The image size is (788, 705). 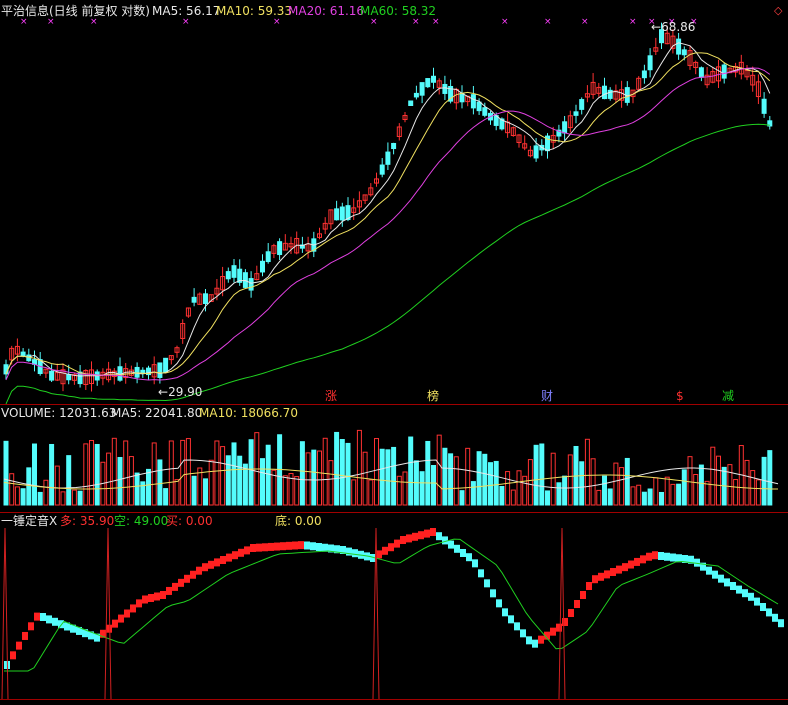 I want to click on indicator-mai-label: 买: 0.00, so click(x=189, y=521).